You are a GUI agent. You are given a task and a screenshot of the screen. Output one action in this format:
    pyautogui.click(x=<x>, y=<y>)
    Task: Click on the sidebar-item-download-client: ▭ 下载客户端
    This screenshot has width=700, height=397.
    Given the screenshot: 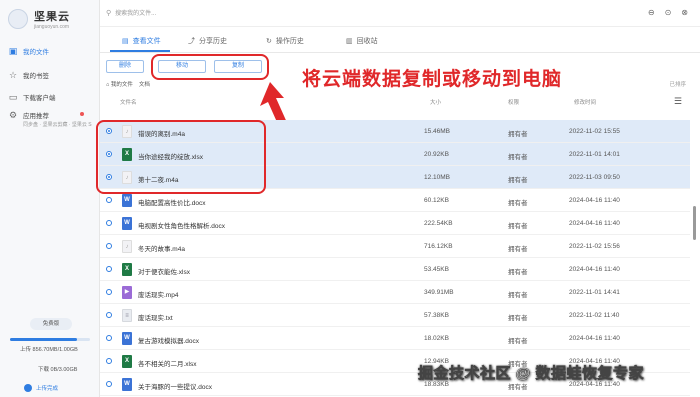 What is the action you would take?
    pyautogui.click(x=32, y=97)
    